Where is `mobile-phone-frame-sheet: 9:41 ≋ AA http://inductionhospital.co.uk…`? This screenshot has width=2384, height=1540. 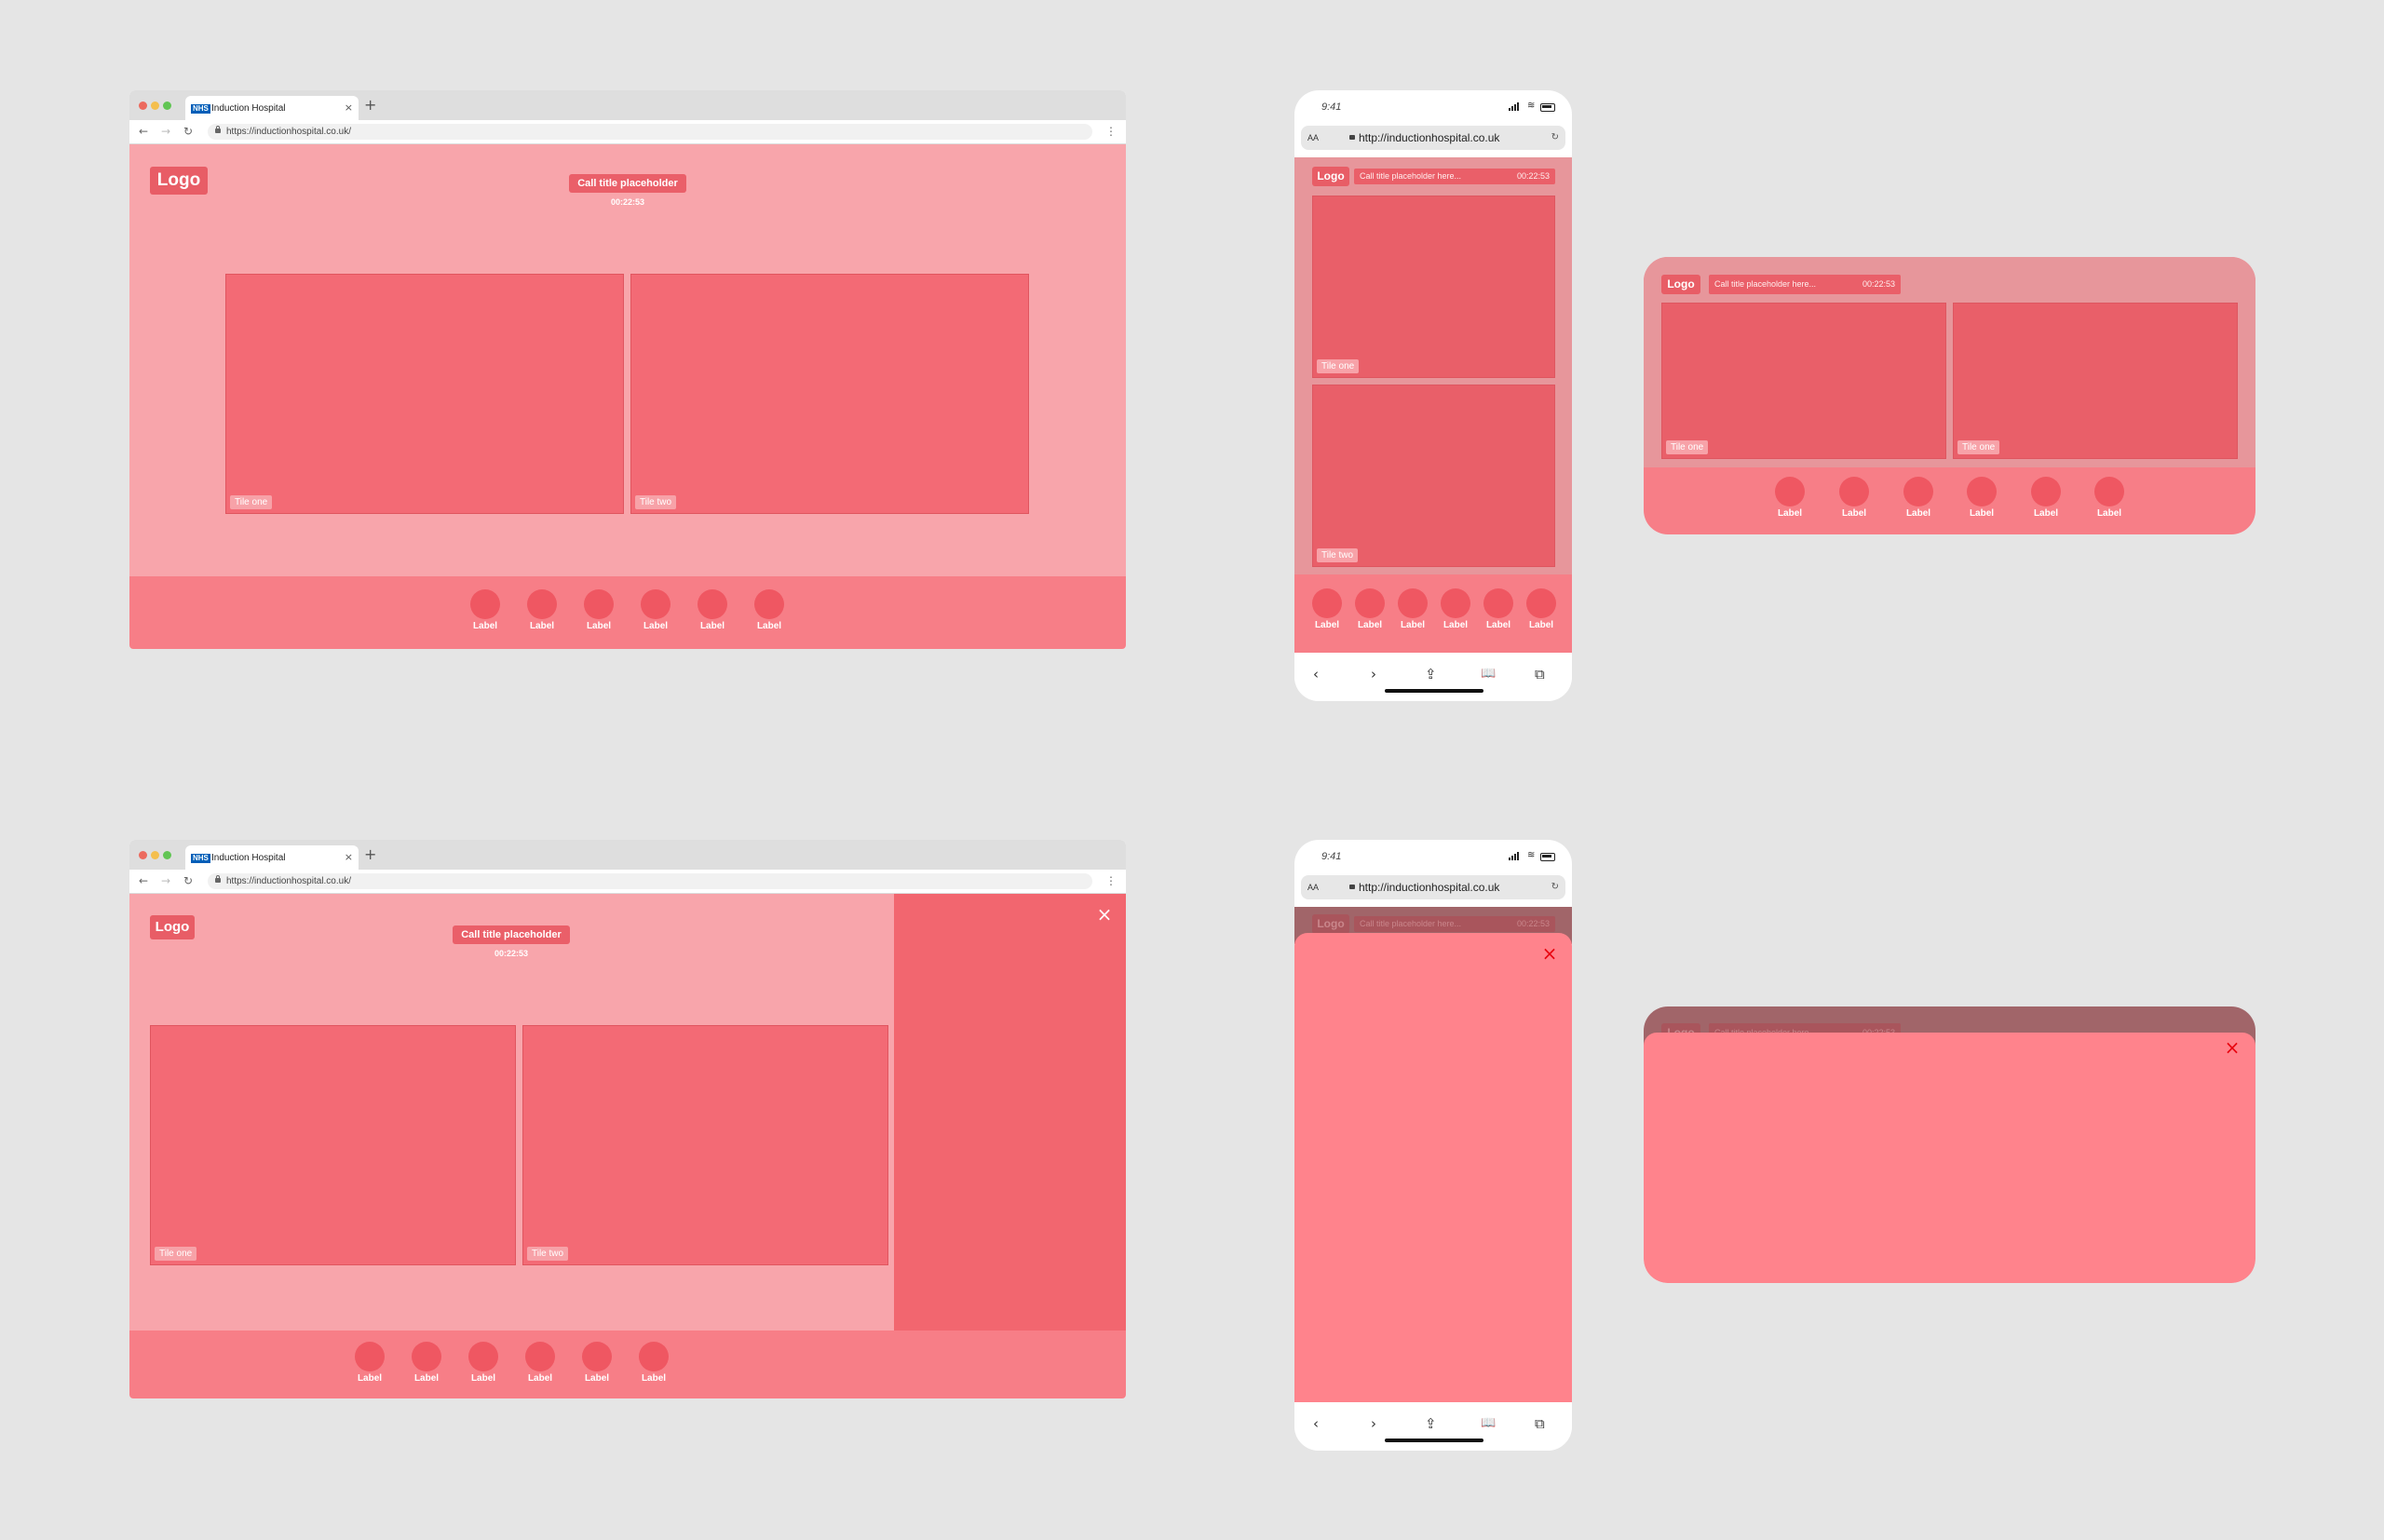
mobile-phone-frame-sheet: 9:41 ≋ AA http://inductionhospital.co.uk… is located at coordinates (1433, 1145).